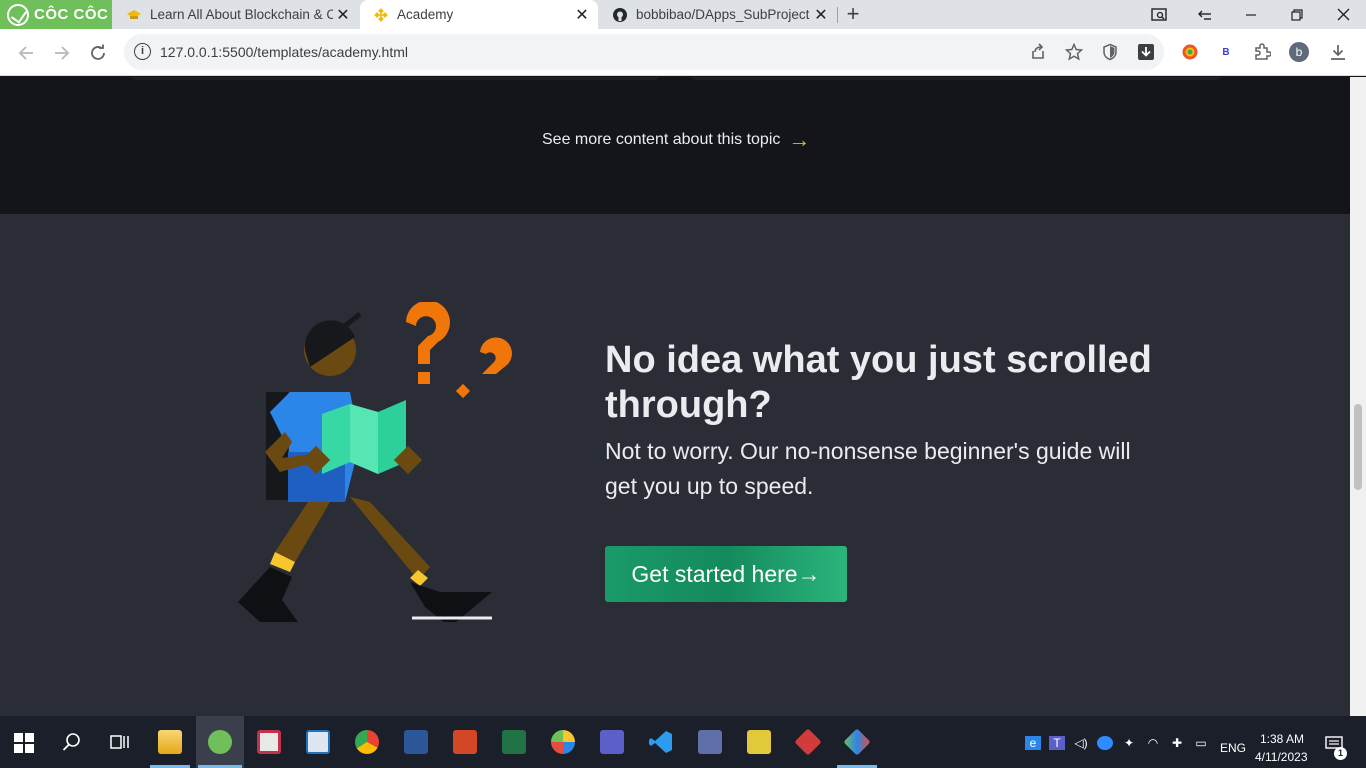 The width and height of the screenshot is (1366, 768). What do you see at coordinates (661, 139) in the screenshot?
I see `see-more-label: See more content about this topic` at bounding box center [661, 139].